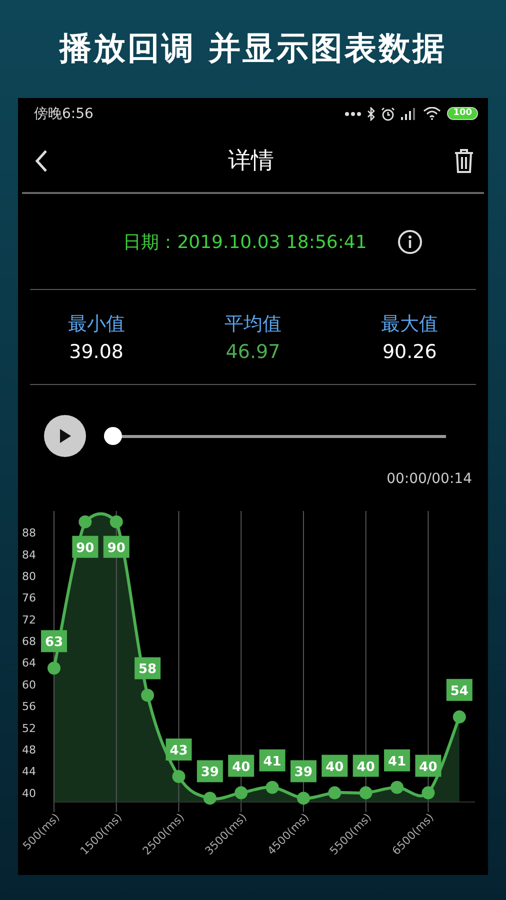 The image size is (506, 900). I want to click on page-title: 详情, so click(251, 161).